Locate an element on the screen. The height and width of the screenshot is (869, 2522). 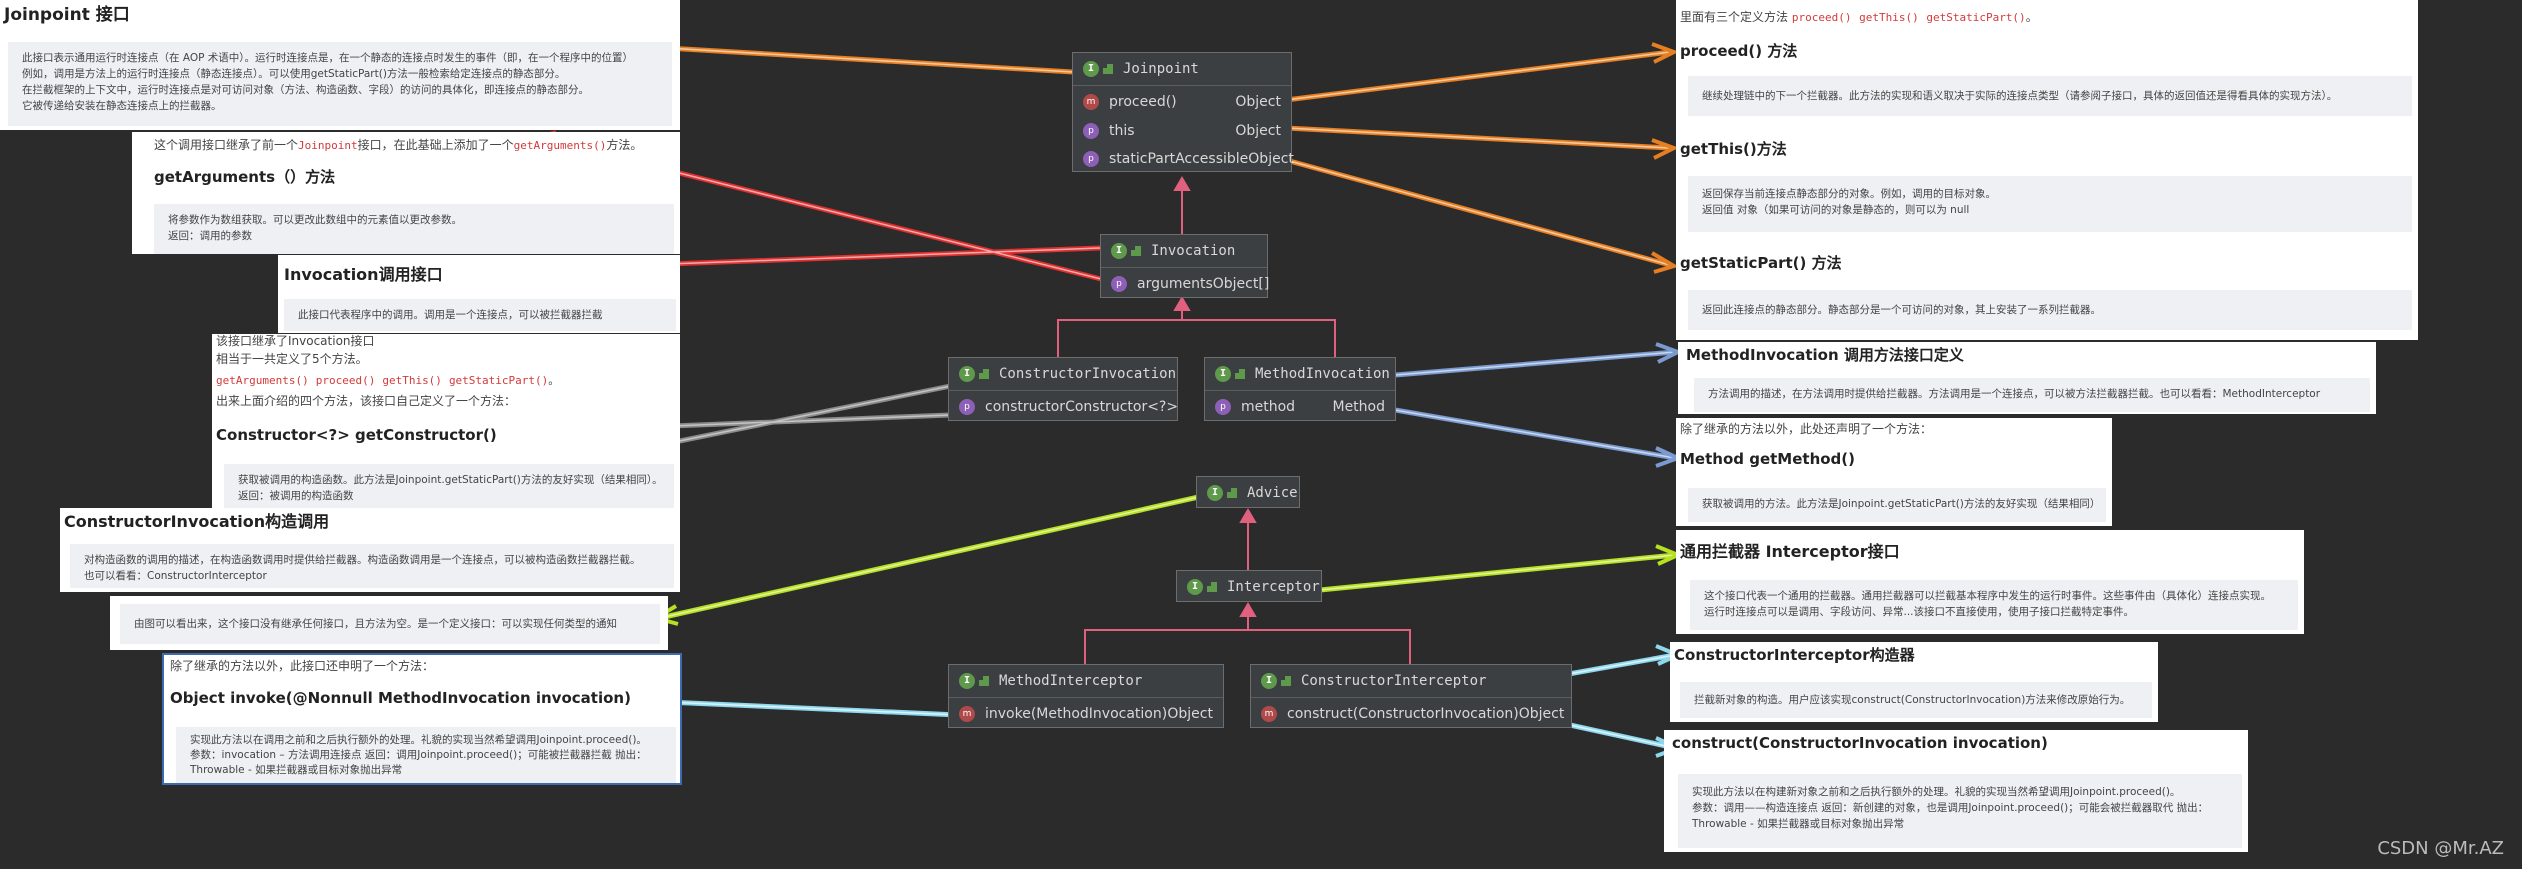
getarguments-title: getArguments（）方法 is located at coordinates (245, 177).